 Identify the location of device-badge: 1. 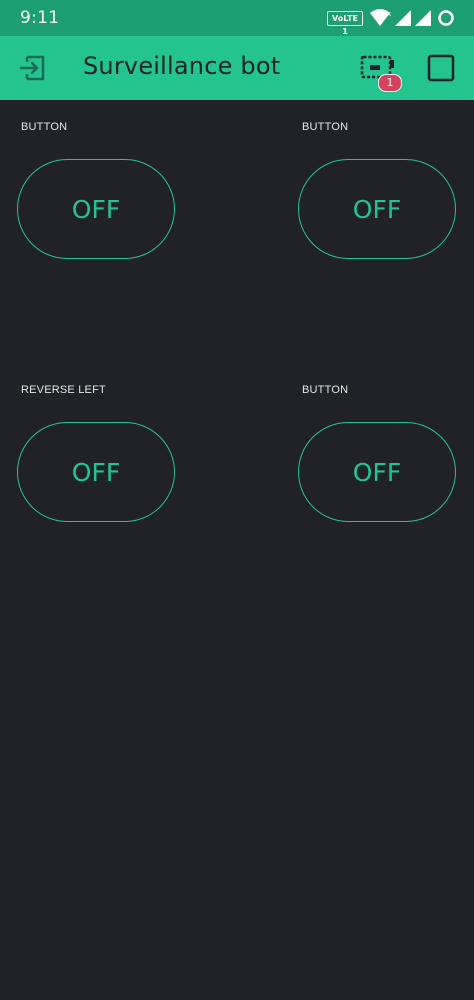
(390, 83).